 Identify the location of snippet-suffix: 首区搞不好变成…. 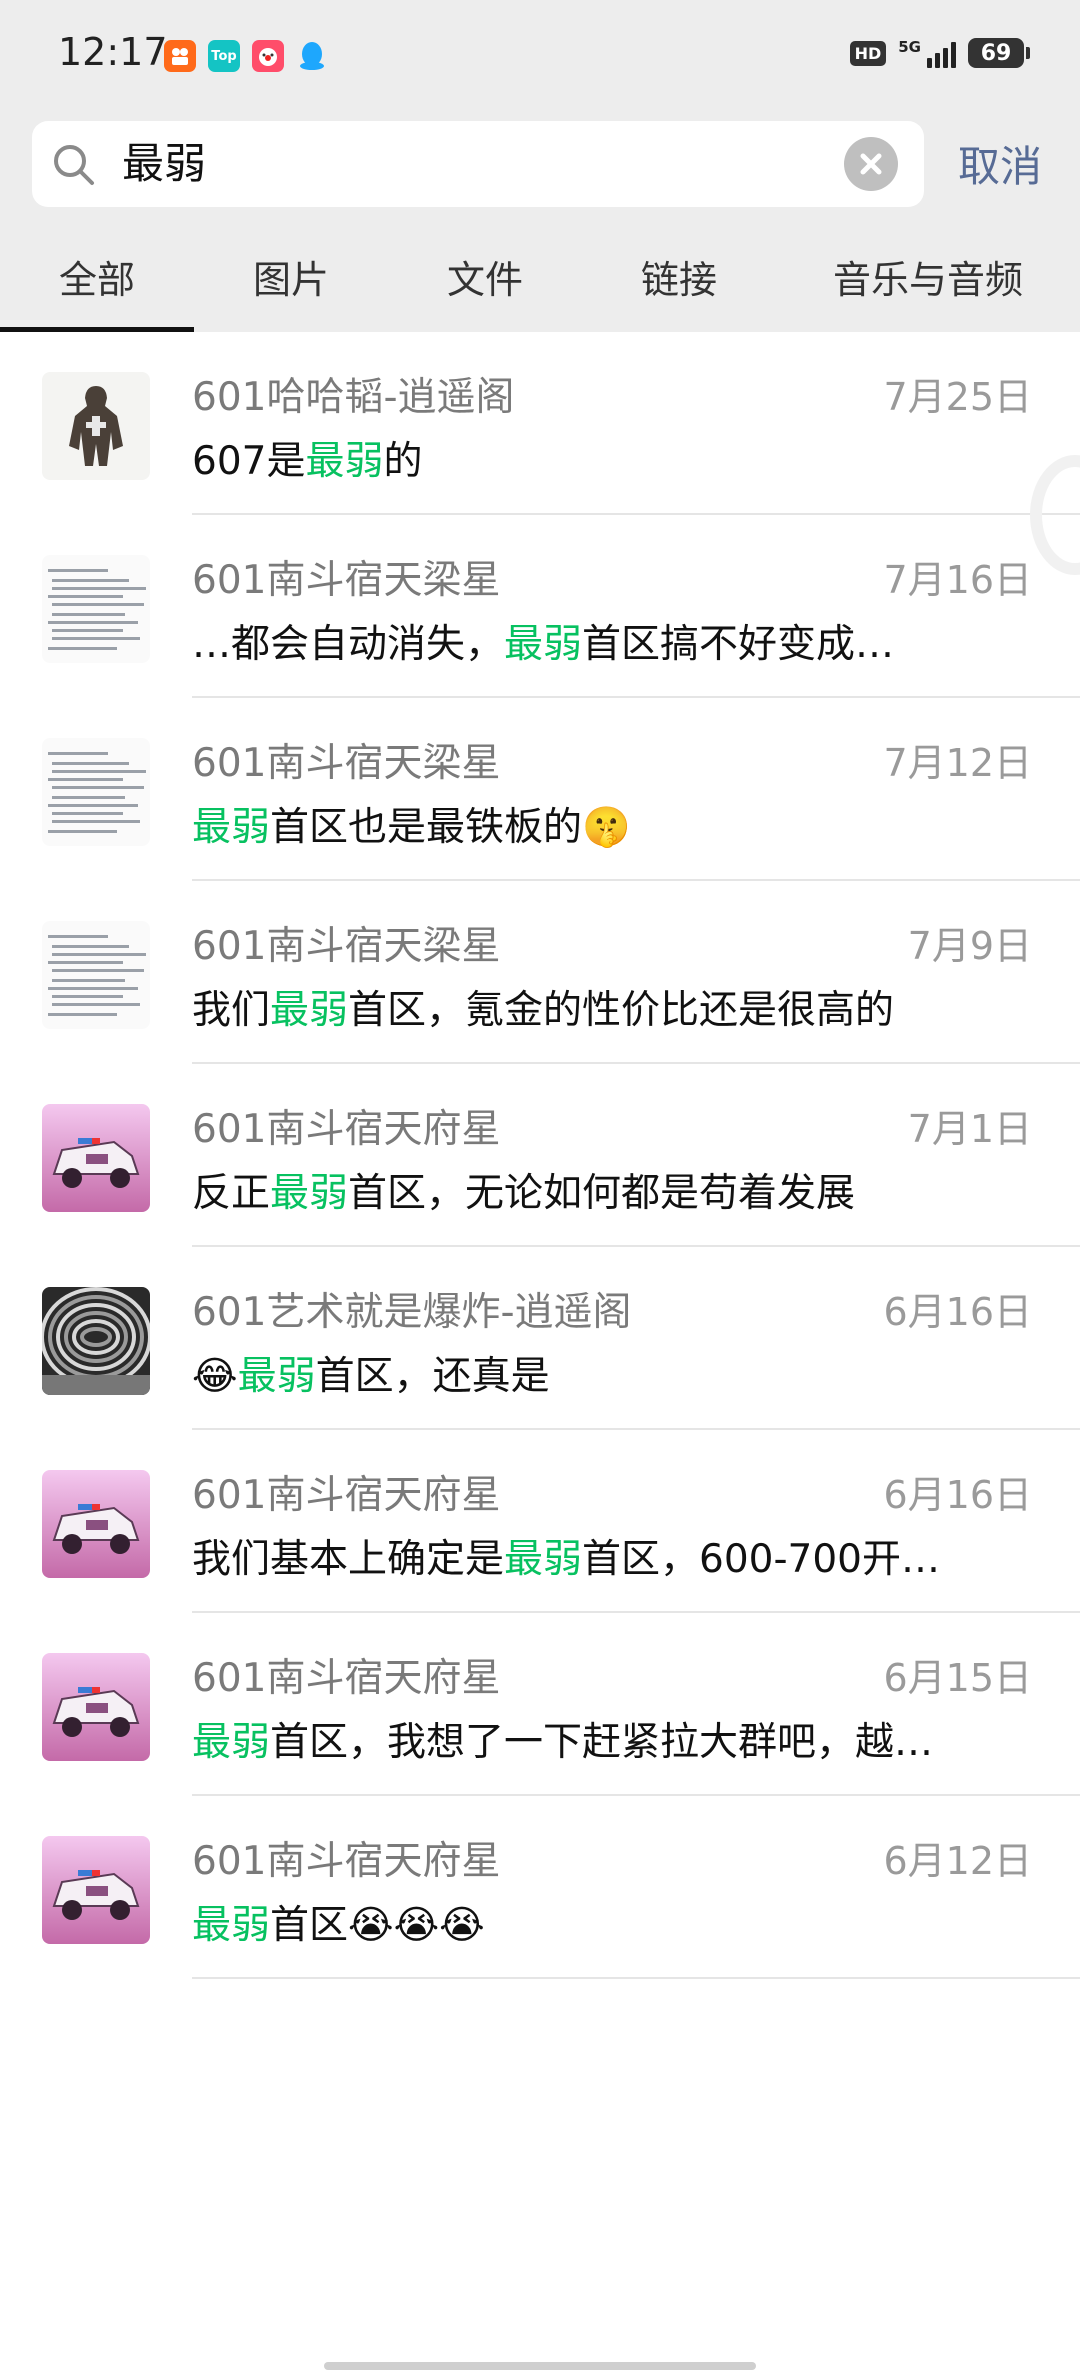
(738, 644).